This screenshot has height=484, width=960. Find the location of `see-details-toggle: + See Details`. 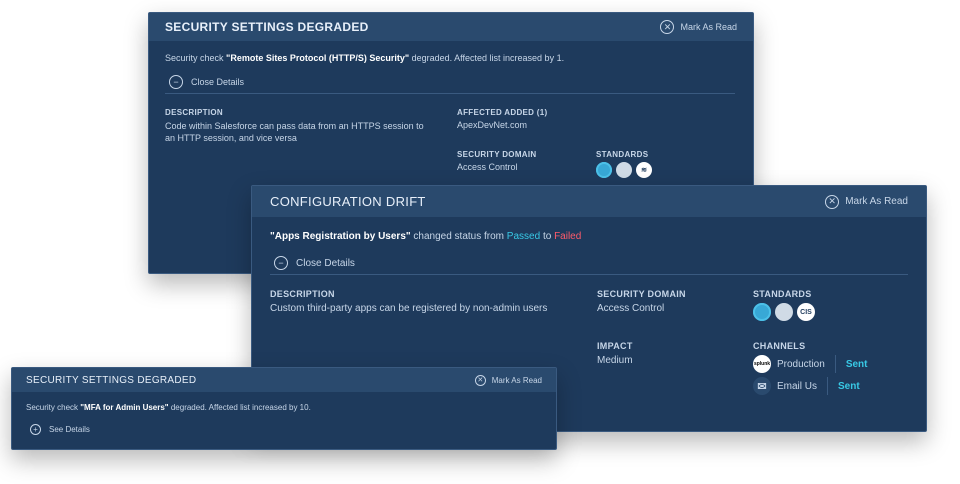

see-details-toggle: + See Details is located at coordinates (286, 429).